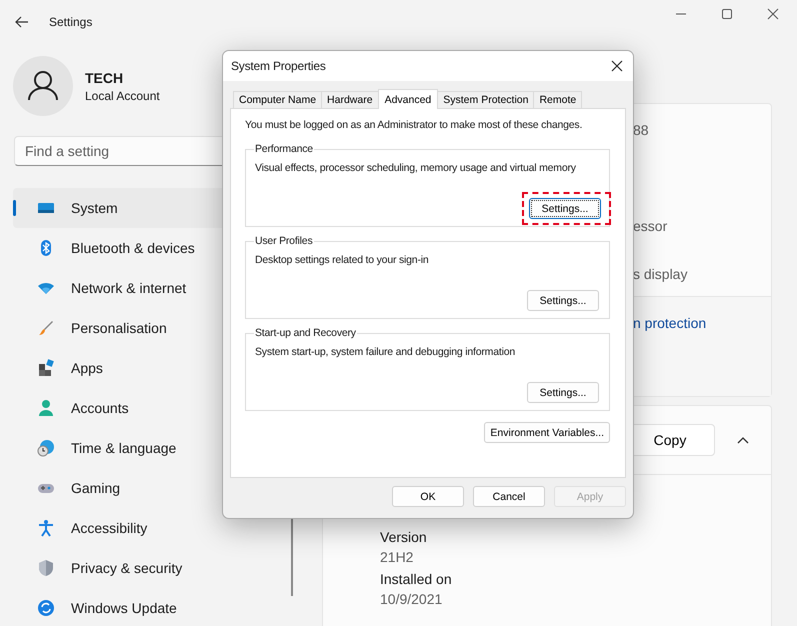 This screenshot has width=797, height=626. What do you see at coordinates (46, 528) in the screenshot?
I see `accessibility-icon` at bounding box center [46, 528].